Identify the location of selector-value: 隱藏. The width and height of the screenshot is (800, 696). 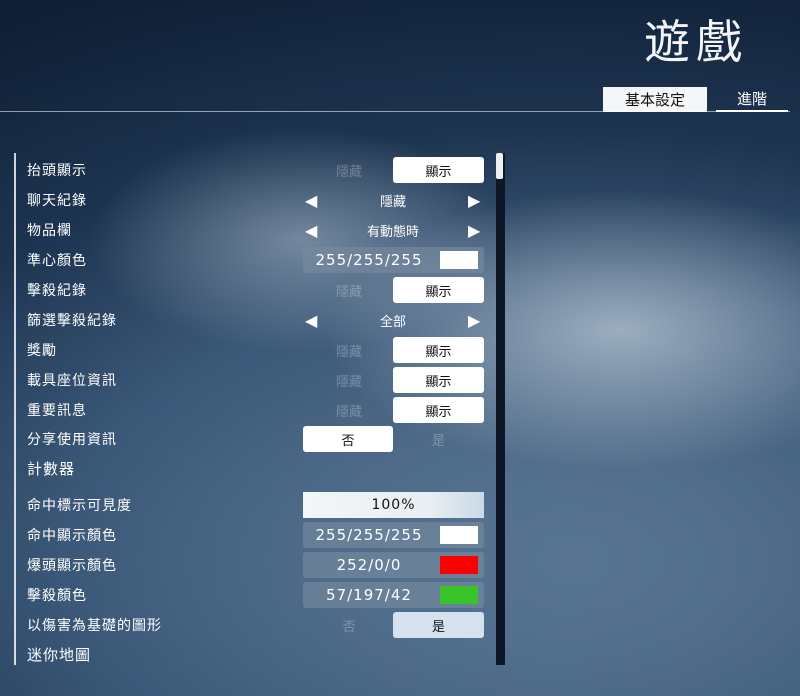
(392, 202).